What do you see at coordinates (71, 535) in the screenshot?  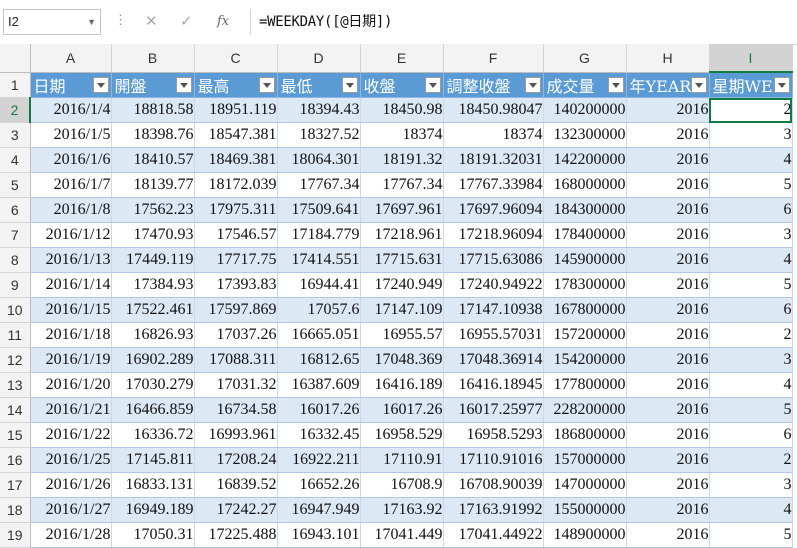 I see `table-cell: 2016/1/28` at bounding box center [71, 535].